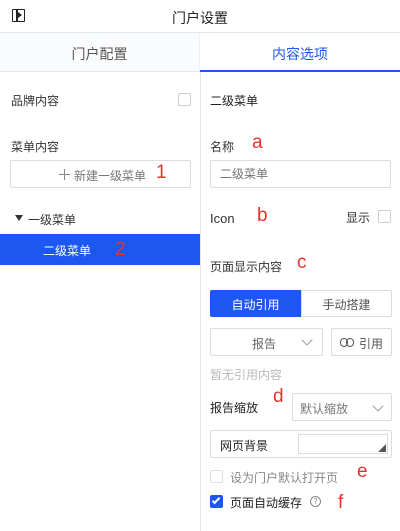 This screenshot has width=400, height=531. I want to click on page-content-label: 页面显示内容, so click(246, 267).